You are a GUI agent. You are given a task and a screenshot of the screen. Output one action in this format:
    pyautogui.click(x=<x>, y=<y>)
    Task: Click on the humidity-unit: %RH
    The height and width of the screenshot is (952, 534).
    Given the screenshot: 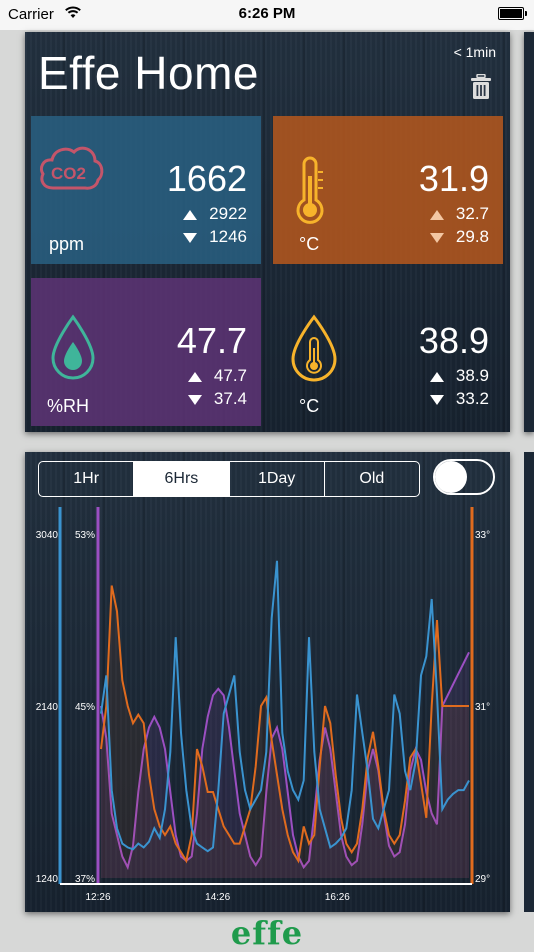 What is the action you would take?
    pyautogui.click(x=68, y=406)
    